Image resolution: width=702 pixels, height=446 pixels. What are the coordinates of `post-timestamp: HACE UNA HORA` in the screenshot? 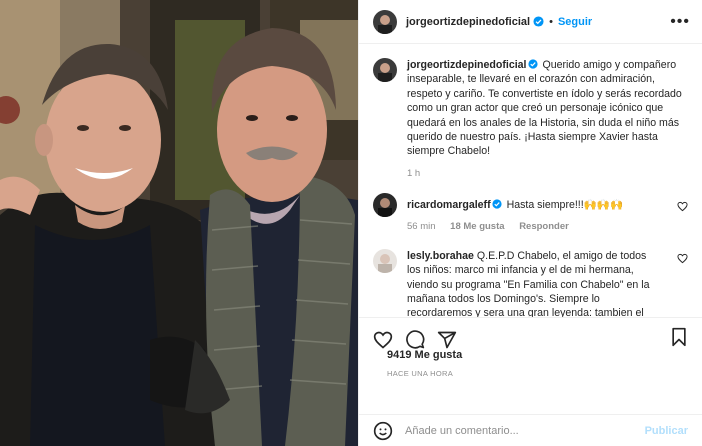 It's located at (420, 373).